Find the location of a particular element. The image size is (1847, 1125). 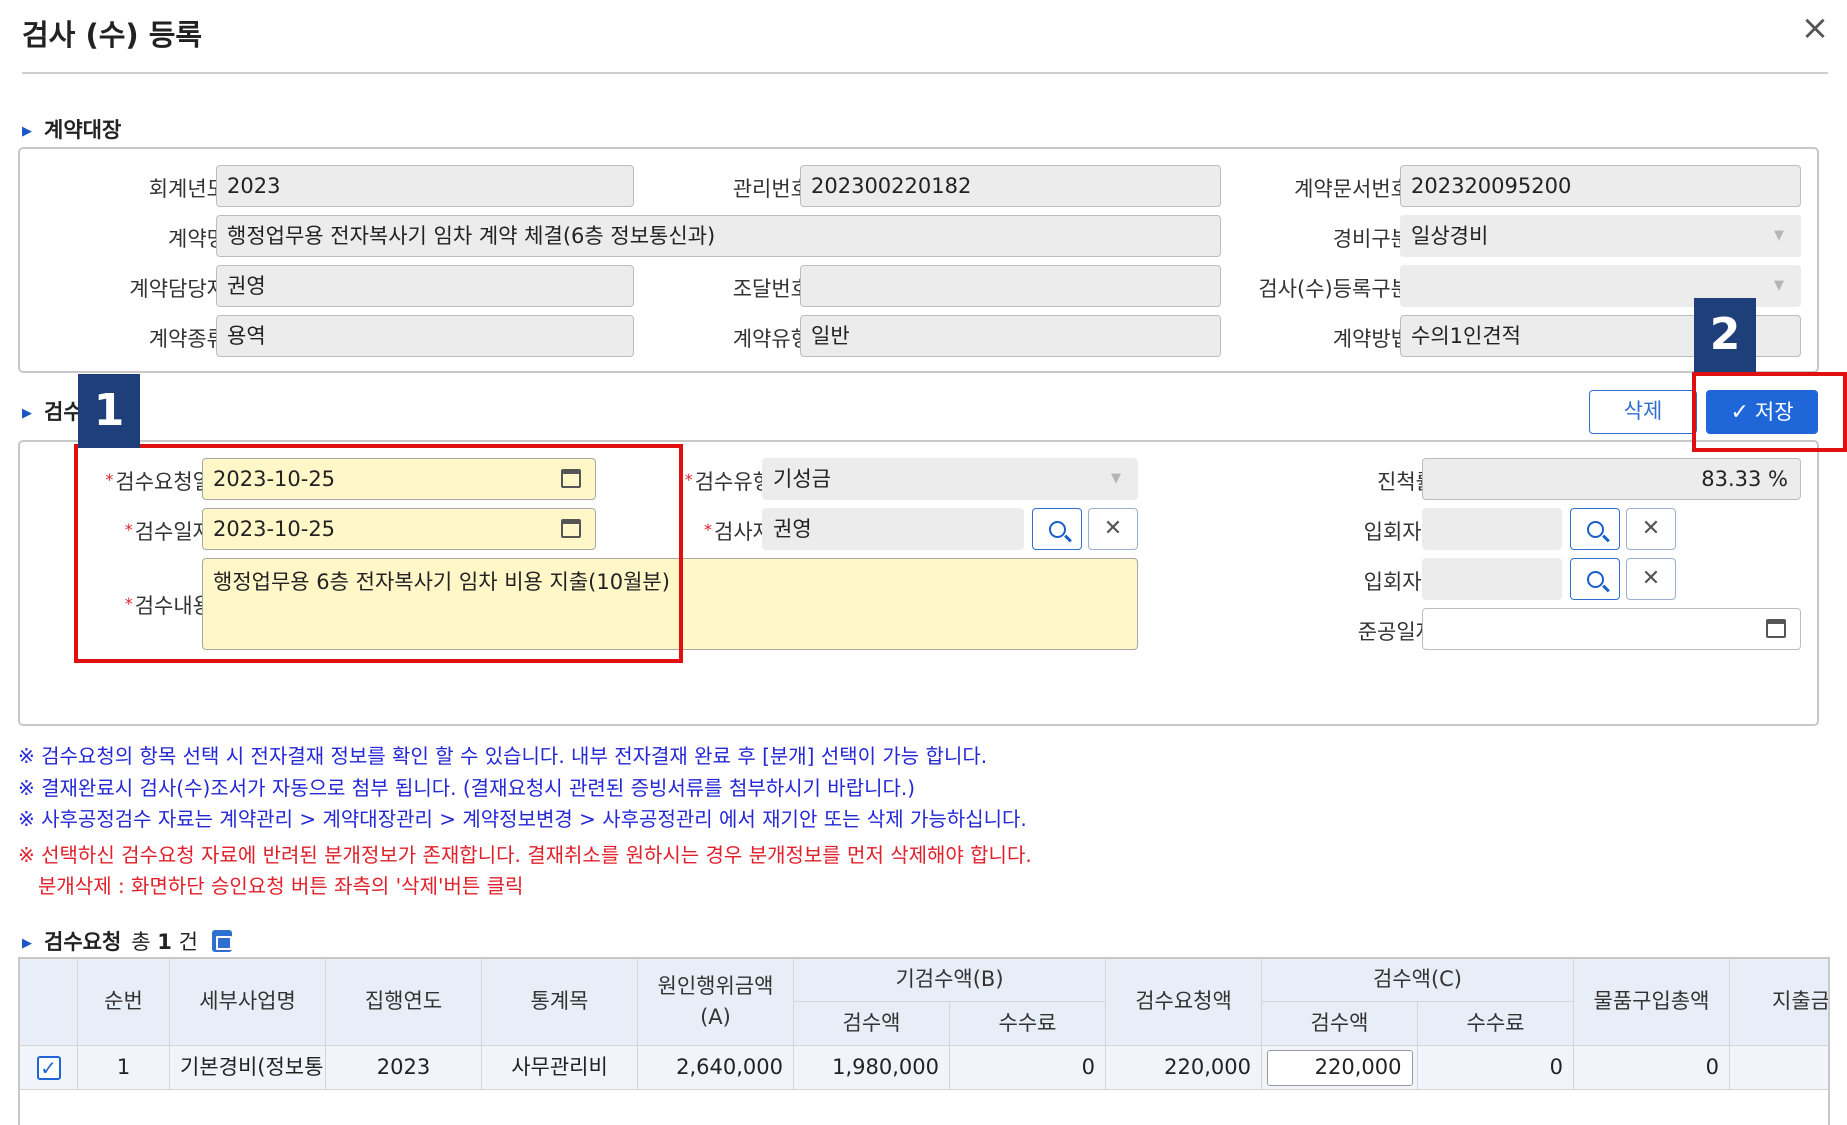

request-list-header: ▶ 검수요청 총 1 건 is located at coordinates (127, 941).